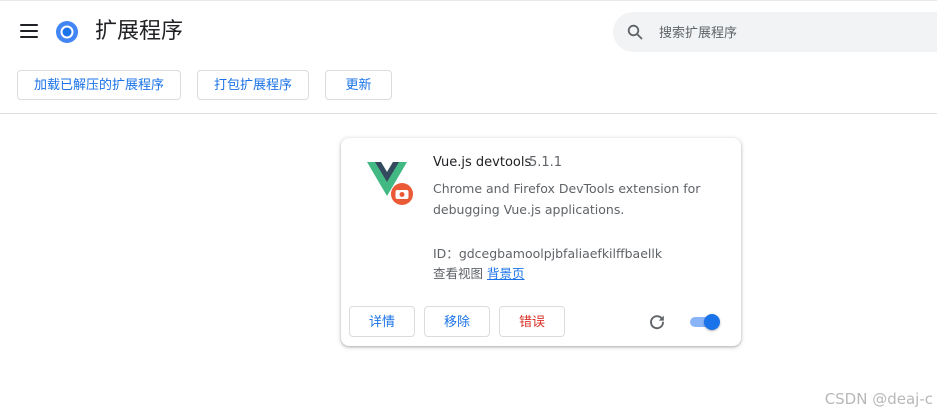 The width and height of the screenshot is (937, 414). What do you see at coordinates (358, 85) in the screenshot?
I see `update-button: 更新` at bounding box center [358, 85].